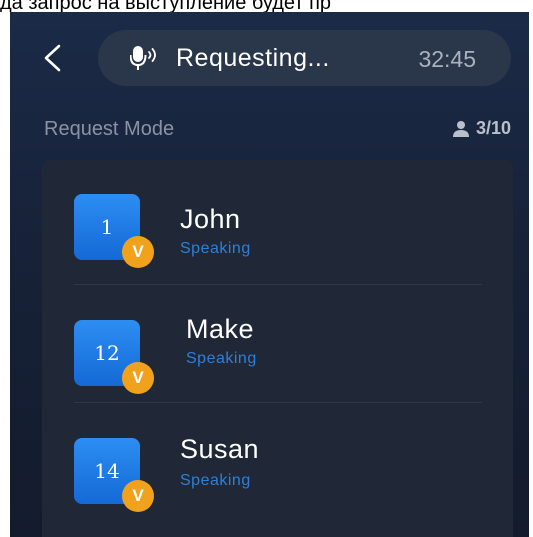 The height and width of the screenshot is (537, 533). I want to click on request-mode-label: Request Mode, so click(109, 129).